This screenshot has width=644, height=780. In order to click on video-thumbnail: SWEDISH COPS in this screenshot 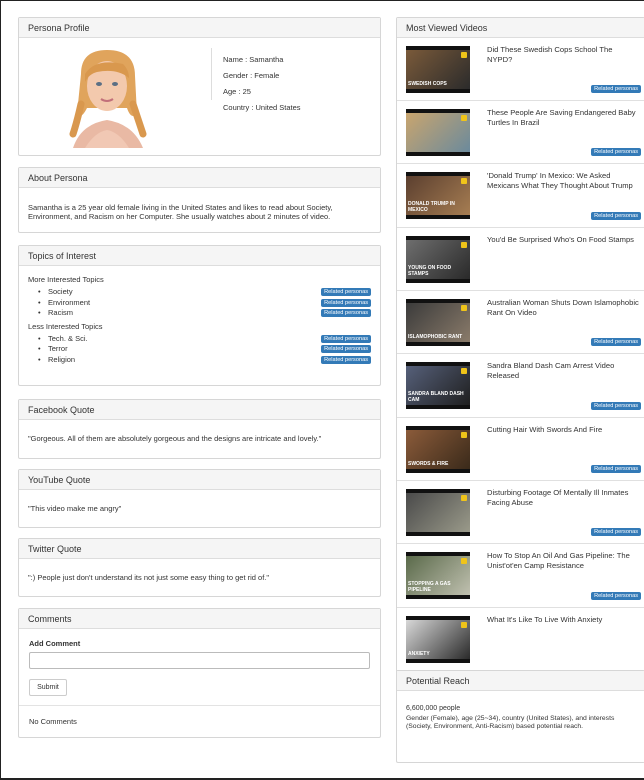, I will do `click(438, 69)`.